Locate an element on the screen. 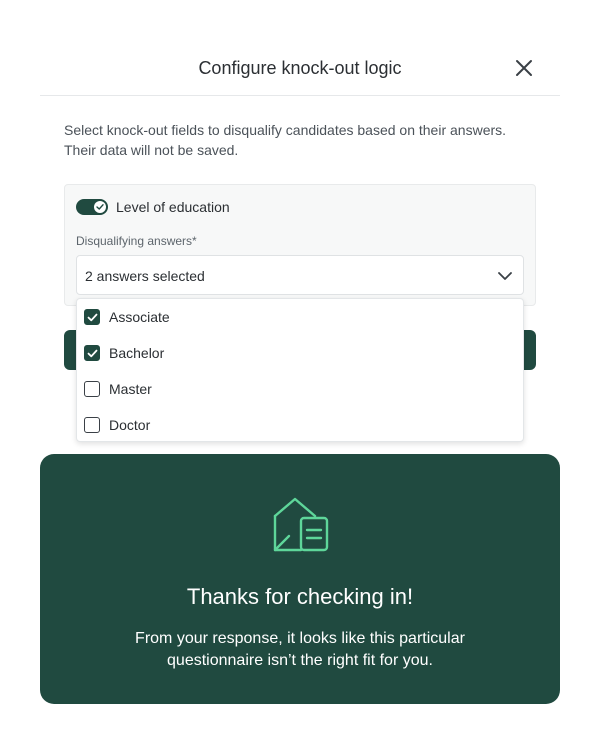  option-associate: Associate is located at coordinates (300, 317).